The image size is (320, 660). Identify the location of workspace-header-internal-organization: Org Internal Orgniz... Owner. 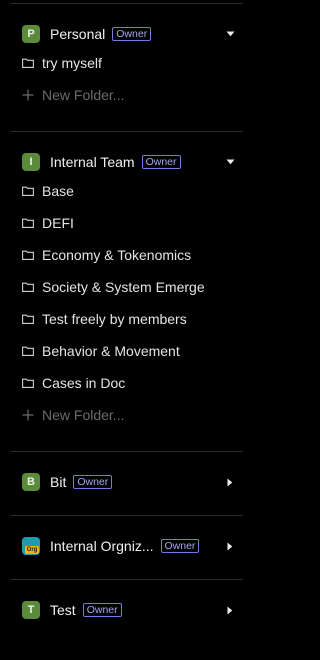
(131, 546).